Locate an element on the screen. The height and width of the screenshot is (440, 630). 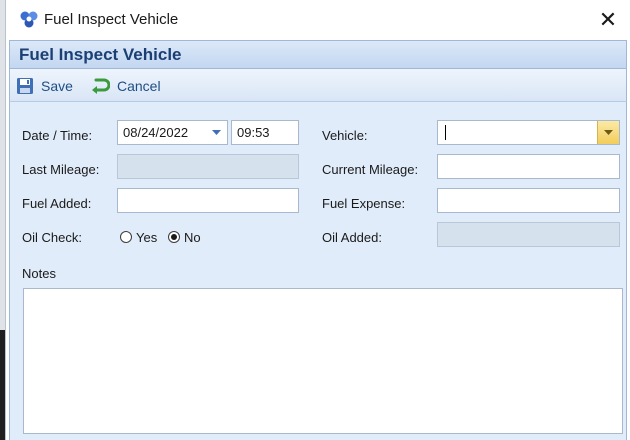
text-cursor is located at coordinates (445, 132).